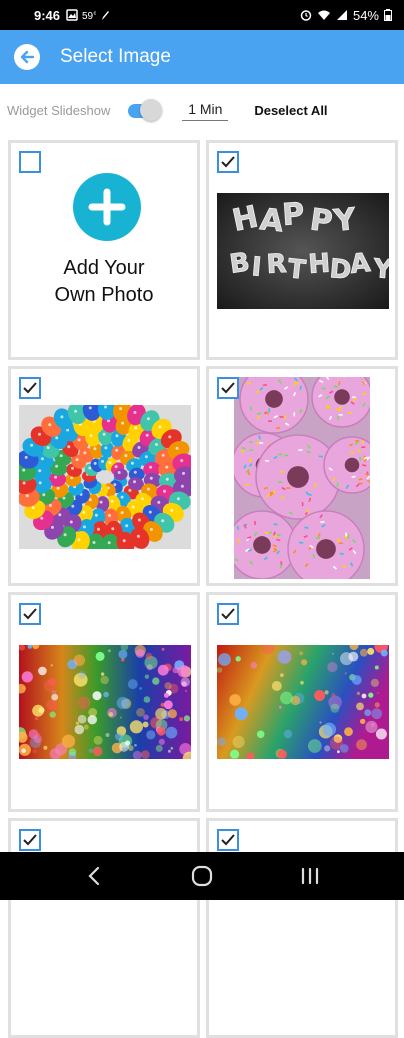  Describe the element at coordinates (115, 56) in the screenshot. I see `page-title: Select Image` at that location.